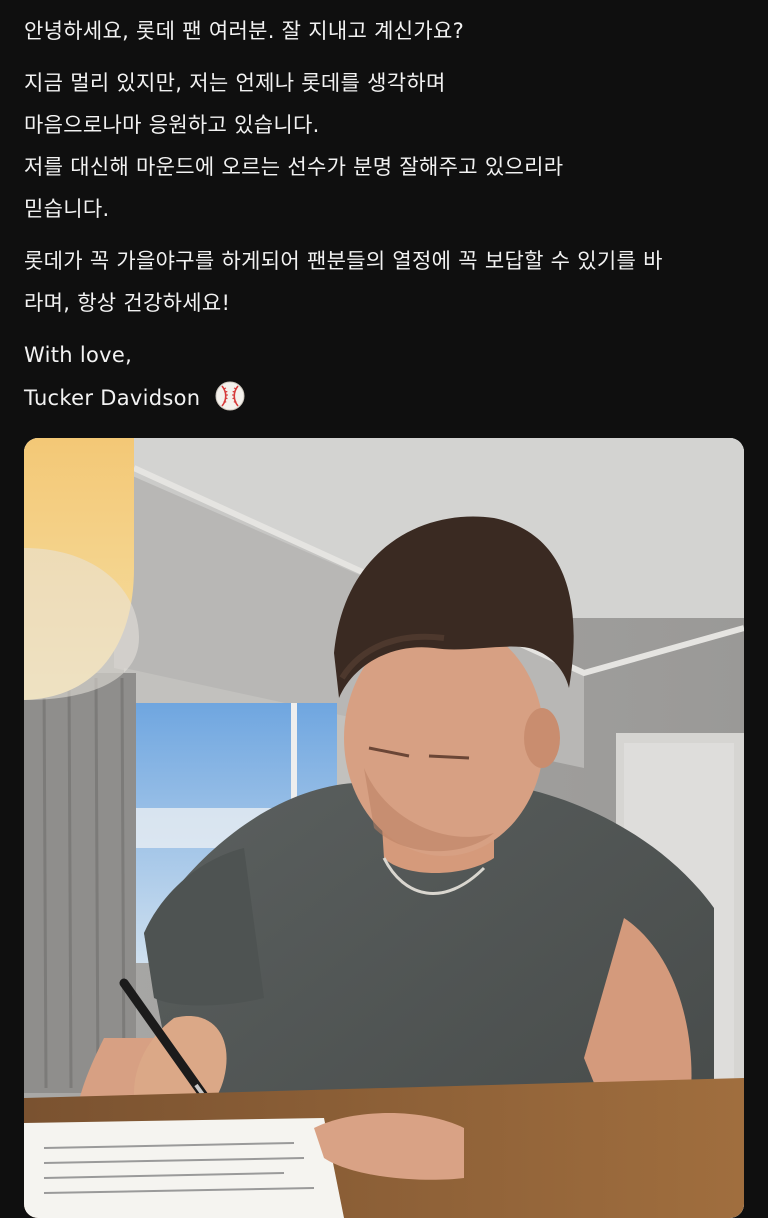 This screenshot has height=1218, width=768. Describe the element at coordinates (386, 397) in the screenshot. I see `signature-line: Tucker Davidson` at that location.